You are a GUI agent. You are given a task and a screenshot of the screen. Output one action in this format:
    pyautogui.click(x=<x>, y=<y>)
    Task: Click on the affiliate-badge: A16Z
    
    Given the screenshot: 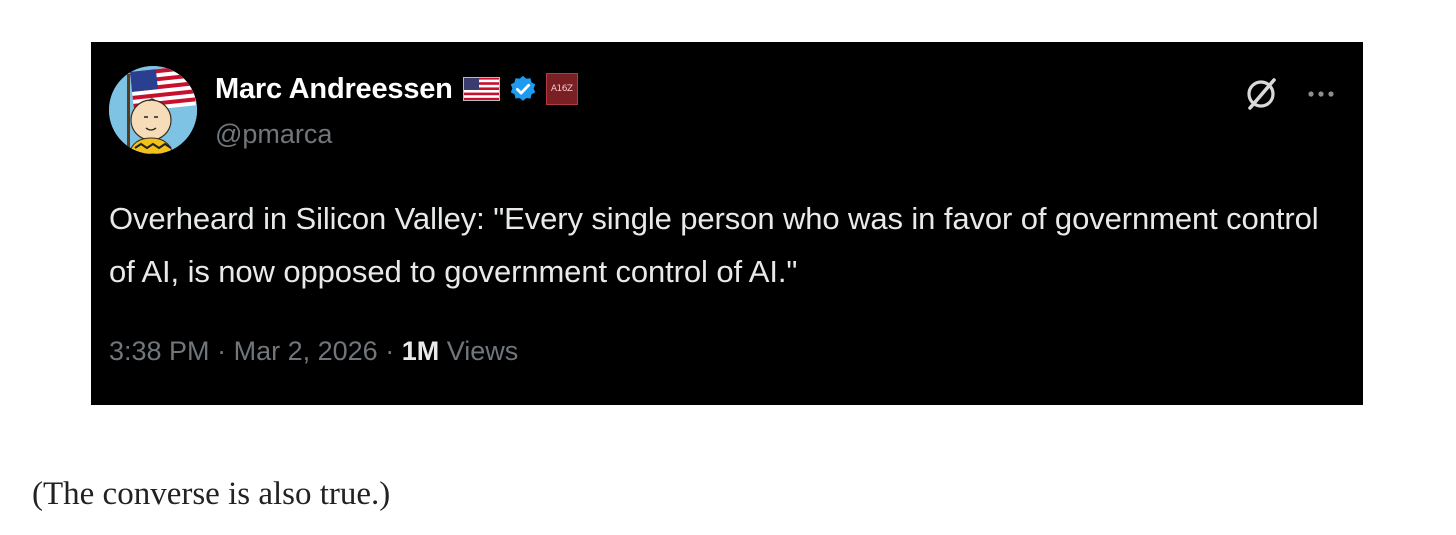 What is the action you would take?
    pyautogui.click(x=561, y=89)
    